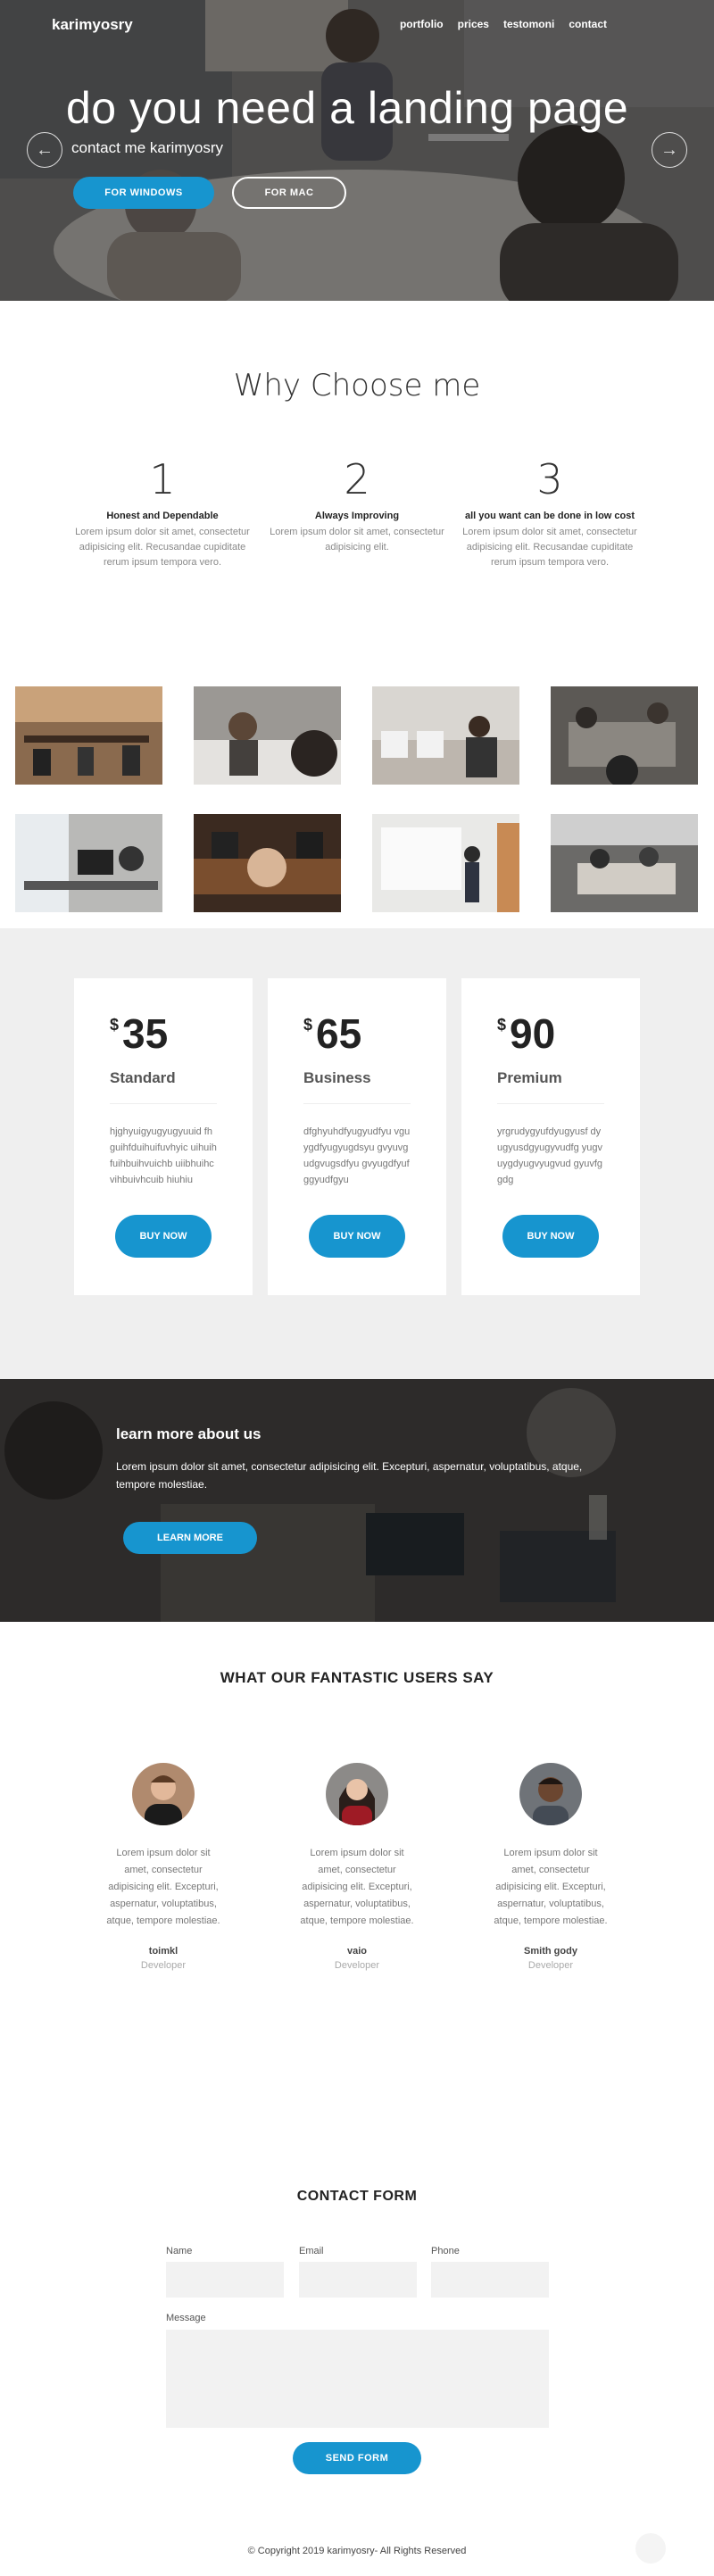  Describe the element at coordinates (357, 386) in the screenshot. I see `why-section-title: Why Choose me` at that location.